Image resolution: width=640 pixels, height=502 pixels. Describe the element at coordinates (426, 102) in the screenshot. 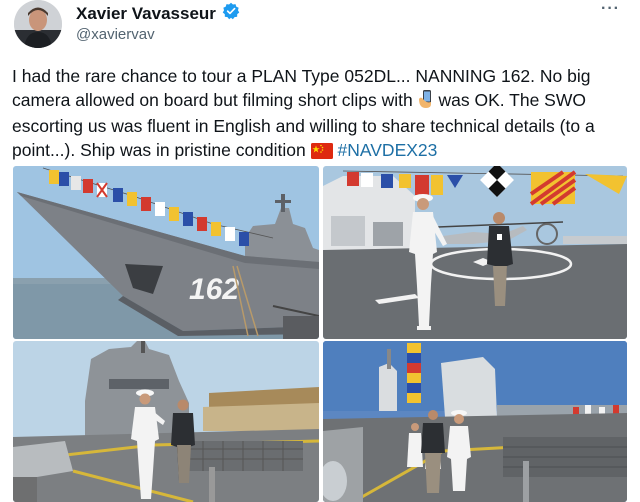

I see `phone-emoji-icon` at that location.